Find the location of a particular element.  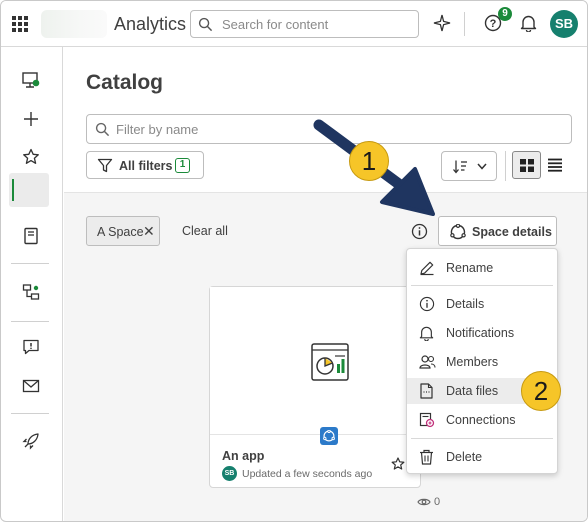

step-2-callout: 2 is located at coordinates (541, 391).